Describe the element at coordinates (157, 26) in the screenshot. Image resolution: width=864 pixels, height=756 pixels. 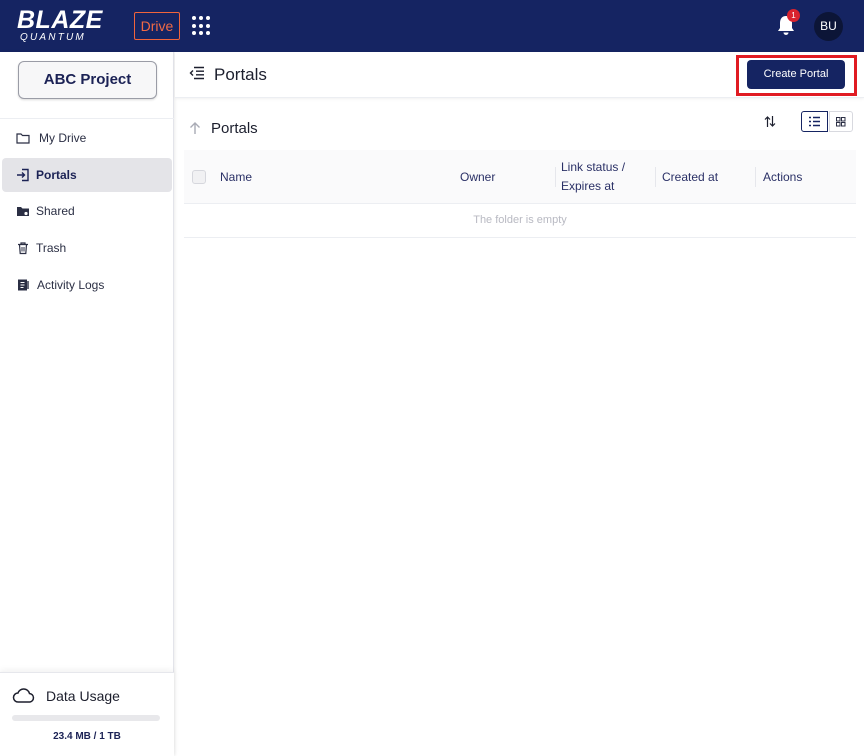
I see `drive-app-badge: Drive` at that location.